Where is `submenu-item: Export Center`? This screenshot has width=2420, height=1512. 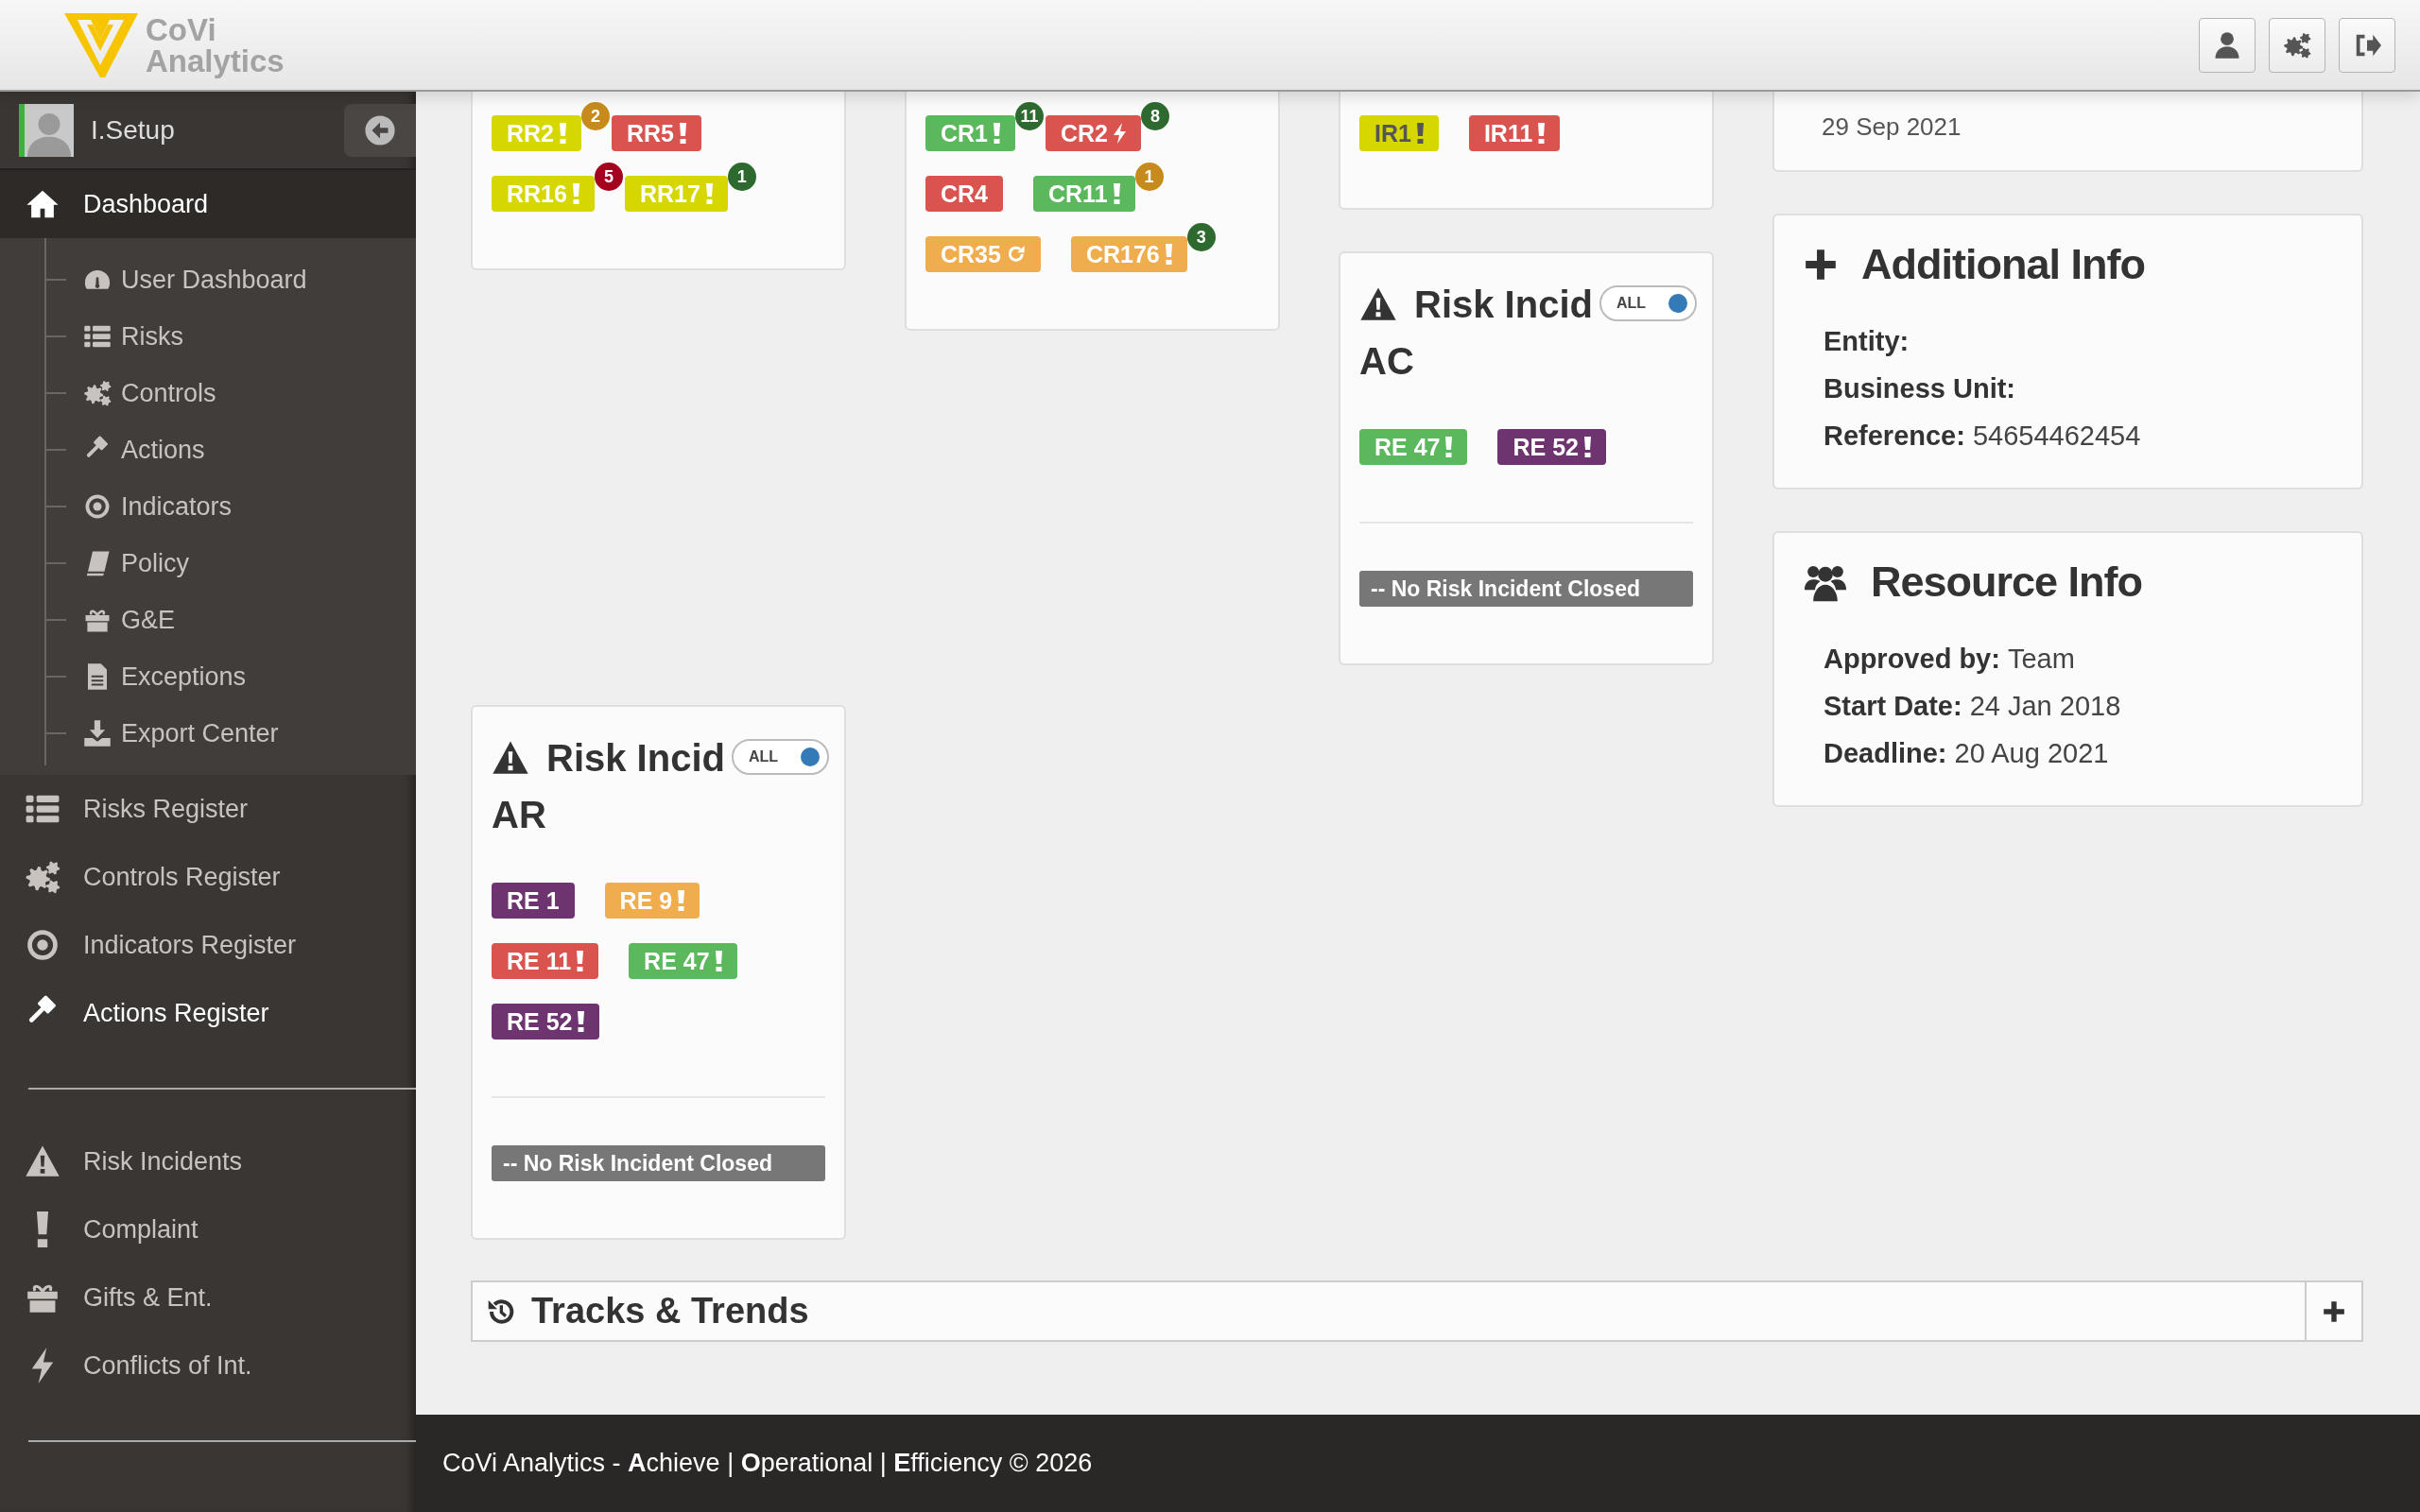 submenu-item: Export Center is located at coordinates (208, 733).